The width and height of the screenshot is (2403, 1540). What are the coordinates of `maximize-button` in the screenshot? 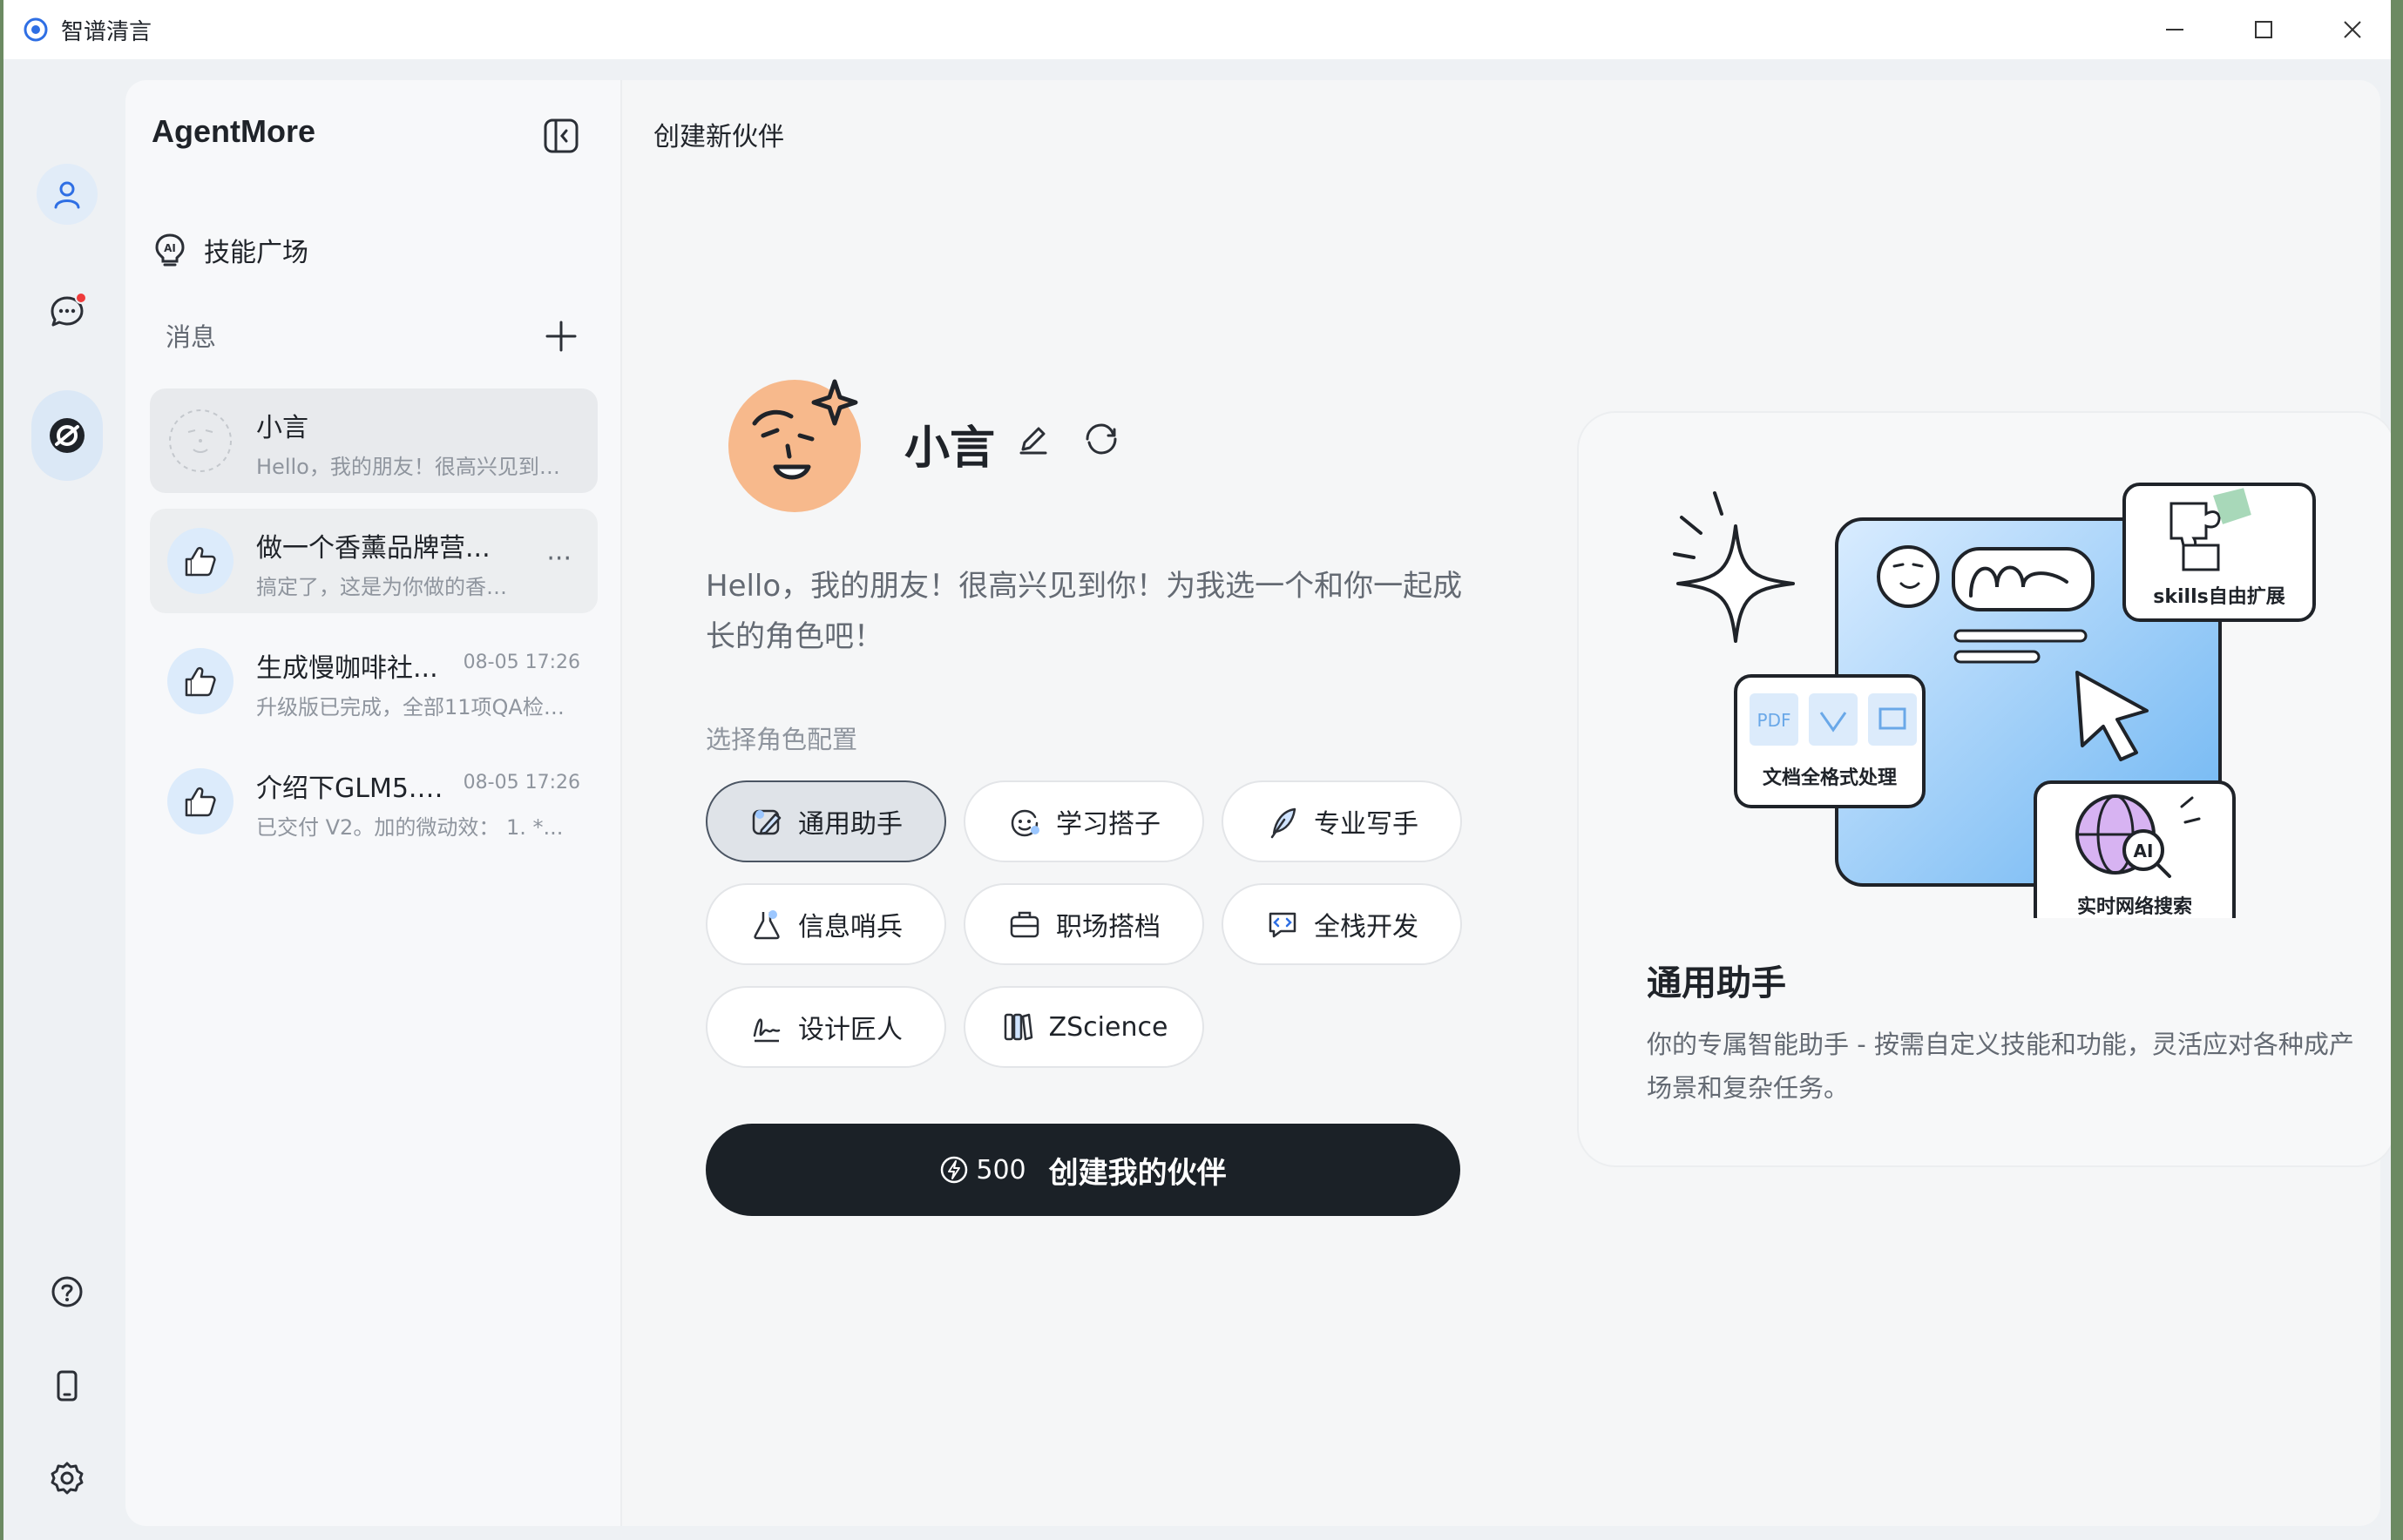 It's located at (2263, 29).